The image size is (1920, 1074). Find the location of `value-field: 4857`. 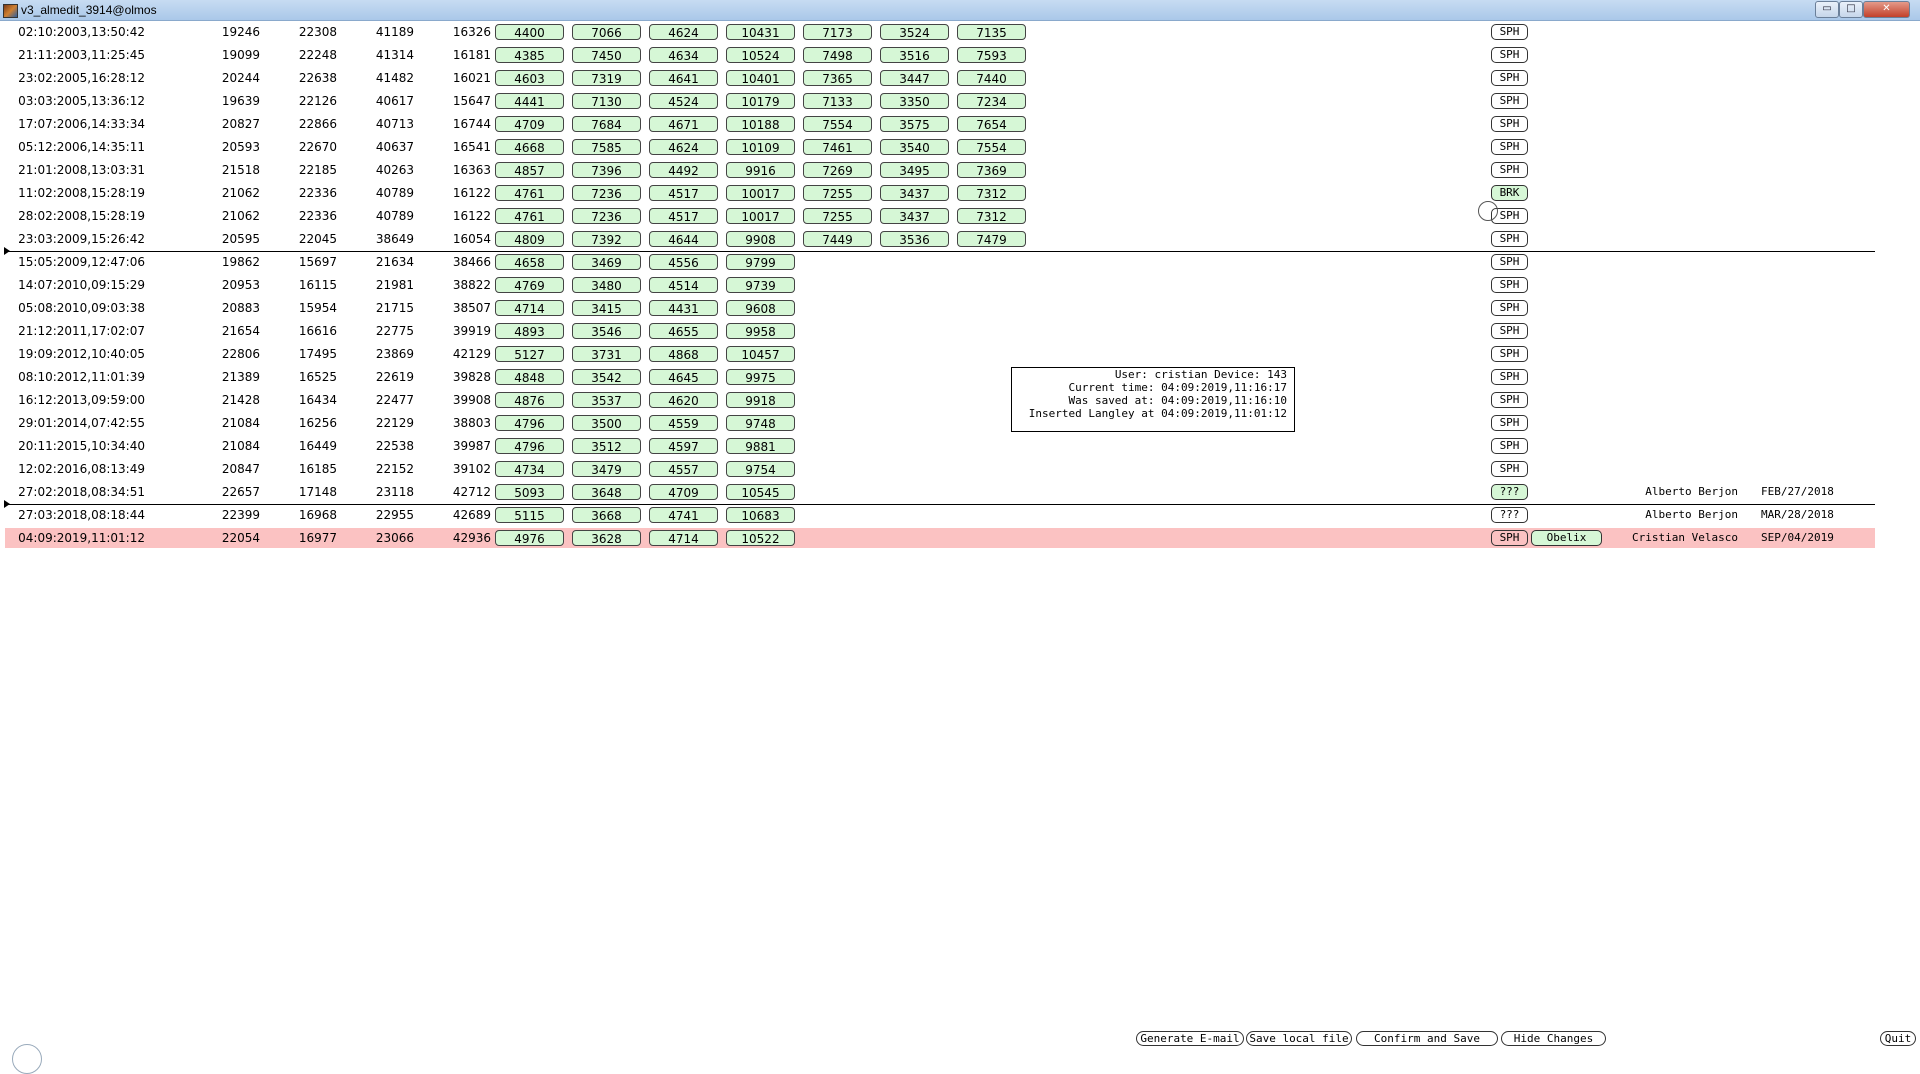

value-field: 4857 is located at coordinates (529, 170).